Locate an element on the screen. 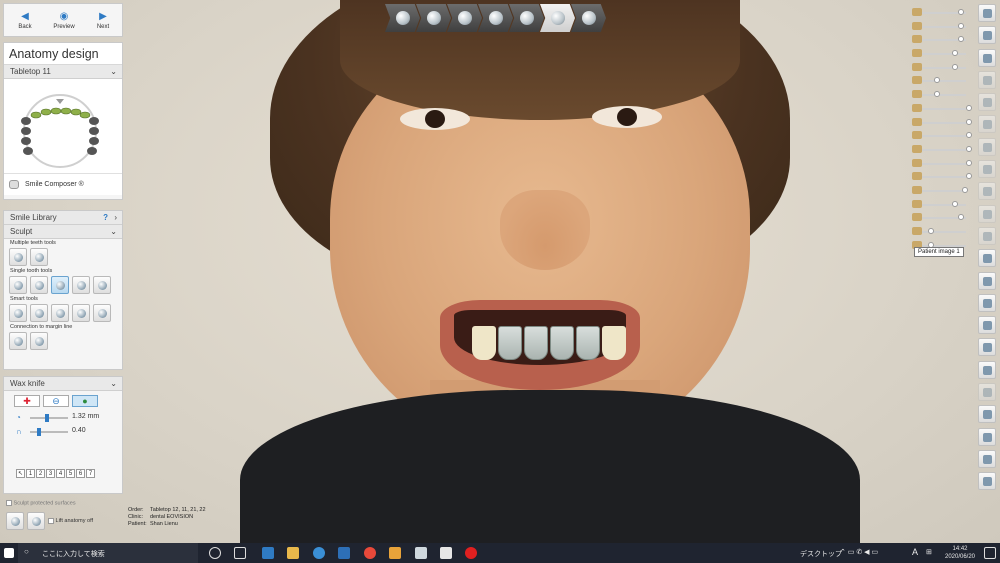  tray-icons: ⌃ ▭ ✆ ◀ ▭ is located at coordinates (859, 552).